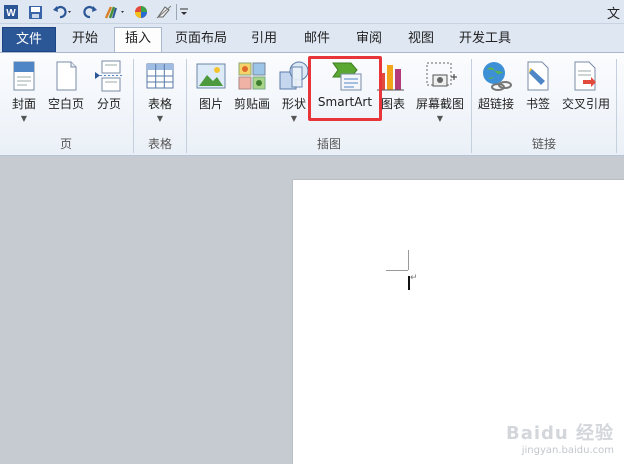  I want to click on paragraph-mark-icon: ↵, so click(414, 278).